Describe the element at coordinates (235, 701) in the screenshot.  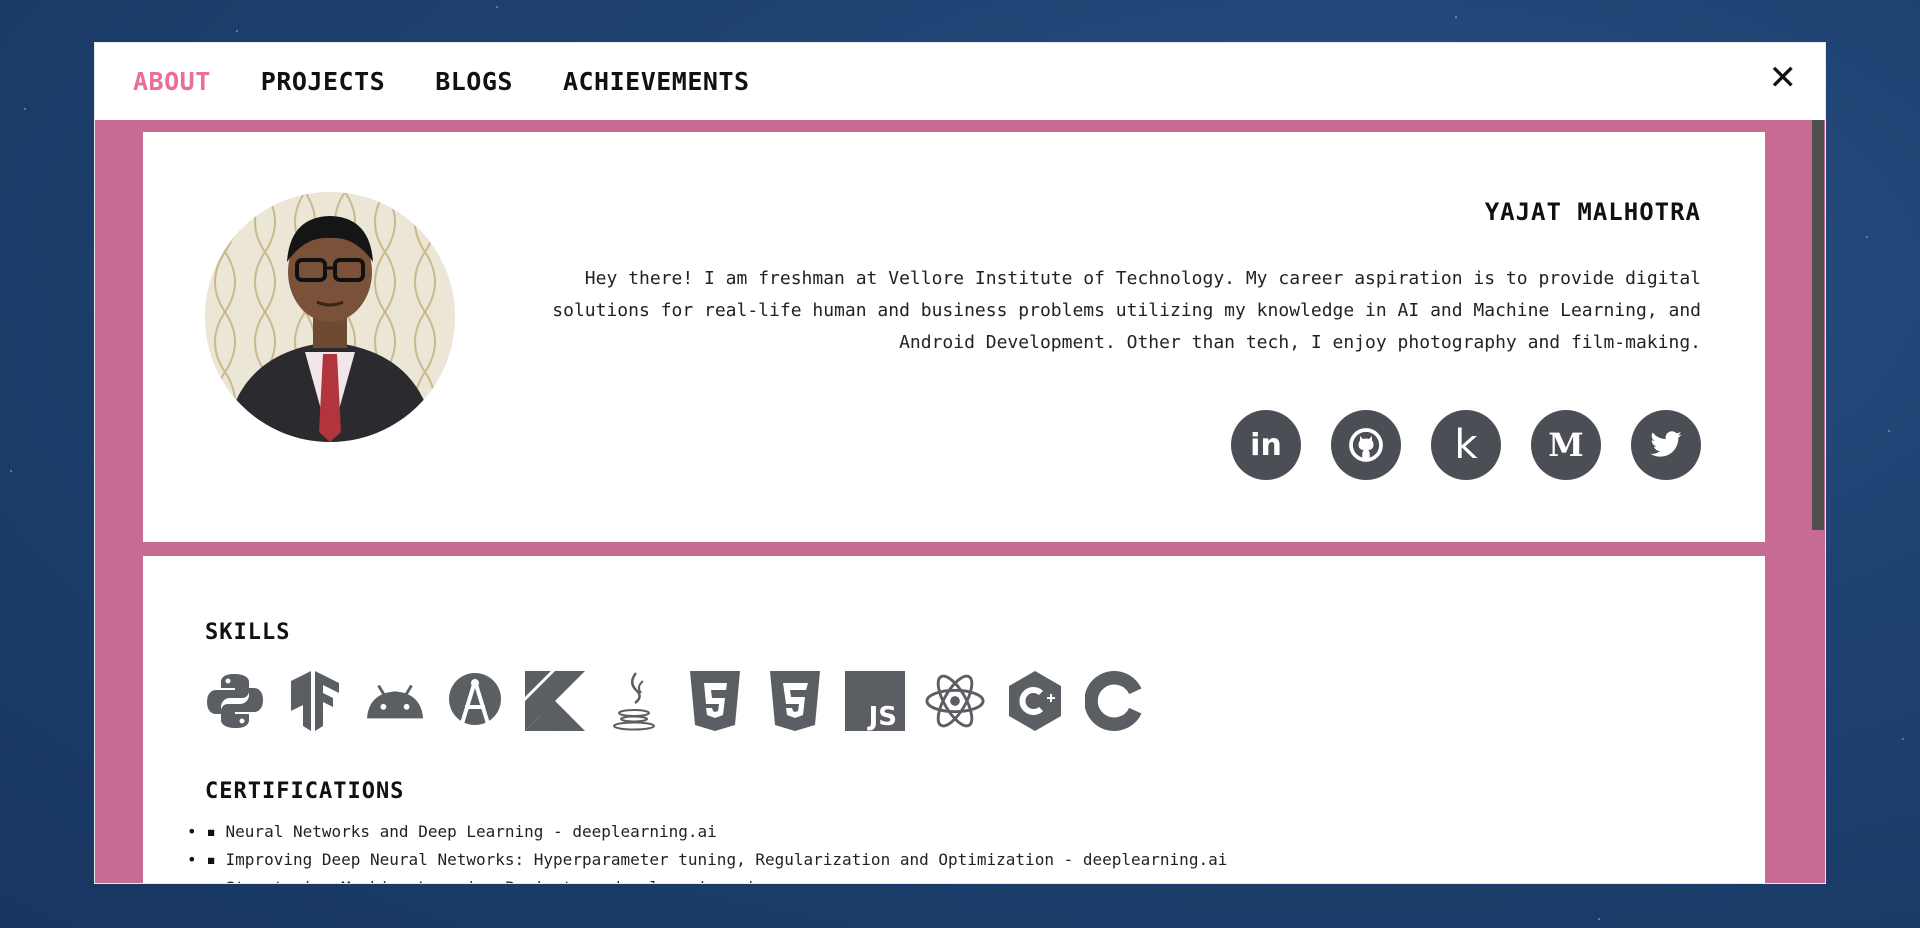
I see `python-icon` at that location.